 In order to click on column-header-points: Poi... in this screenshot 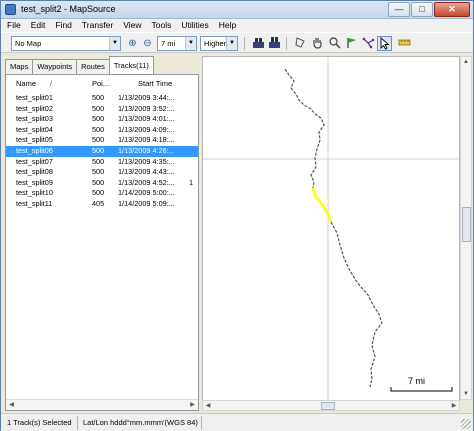, I will do `click(100, 83)`.